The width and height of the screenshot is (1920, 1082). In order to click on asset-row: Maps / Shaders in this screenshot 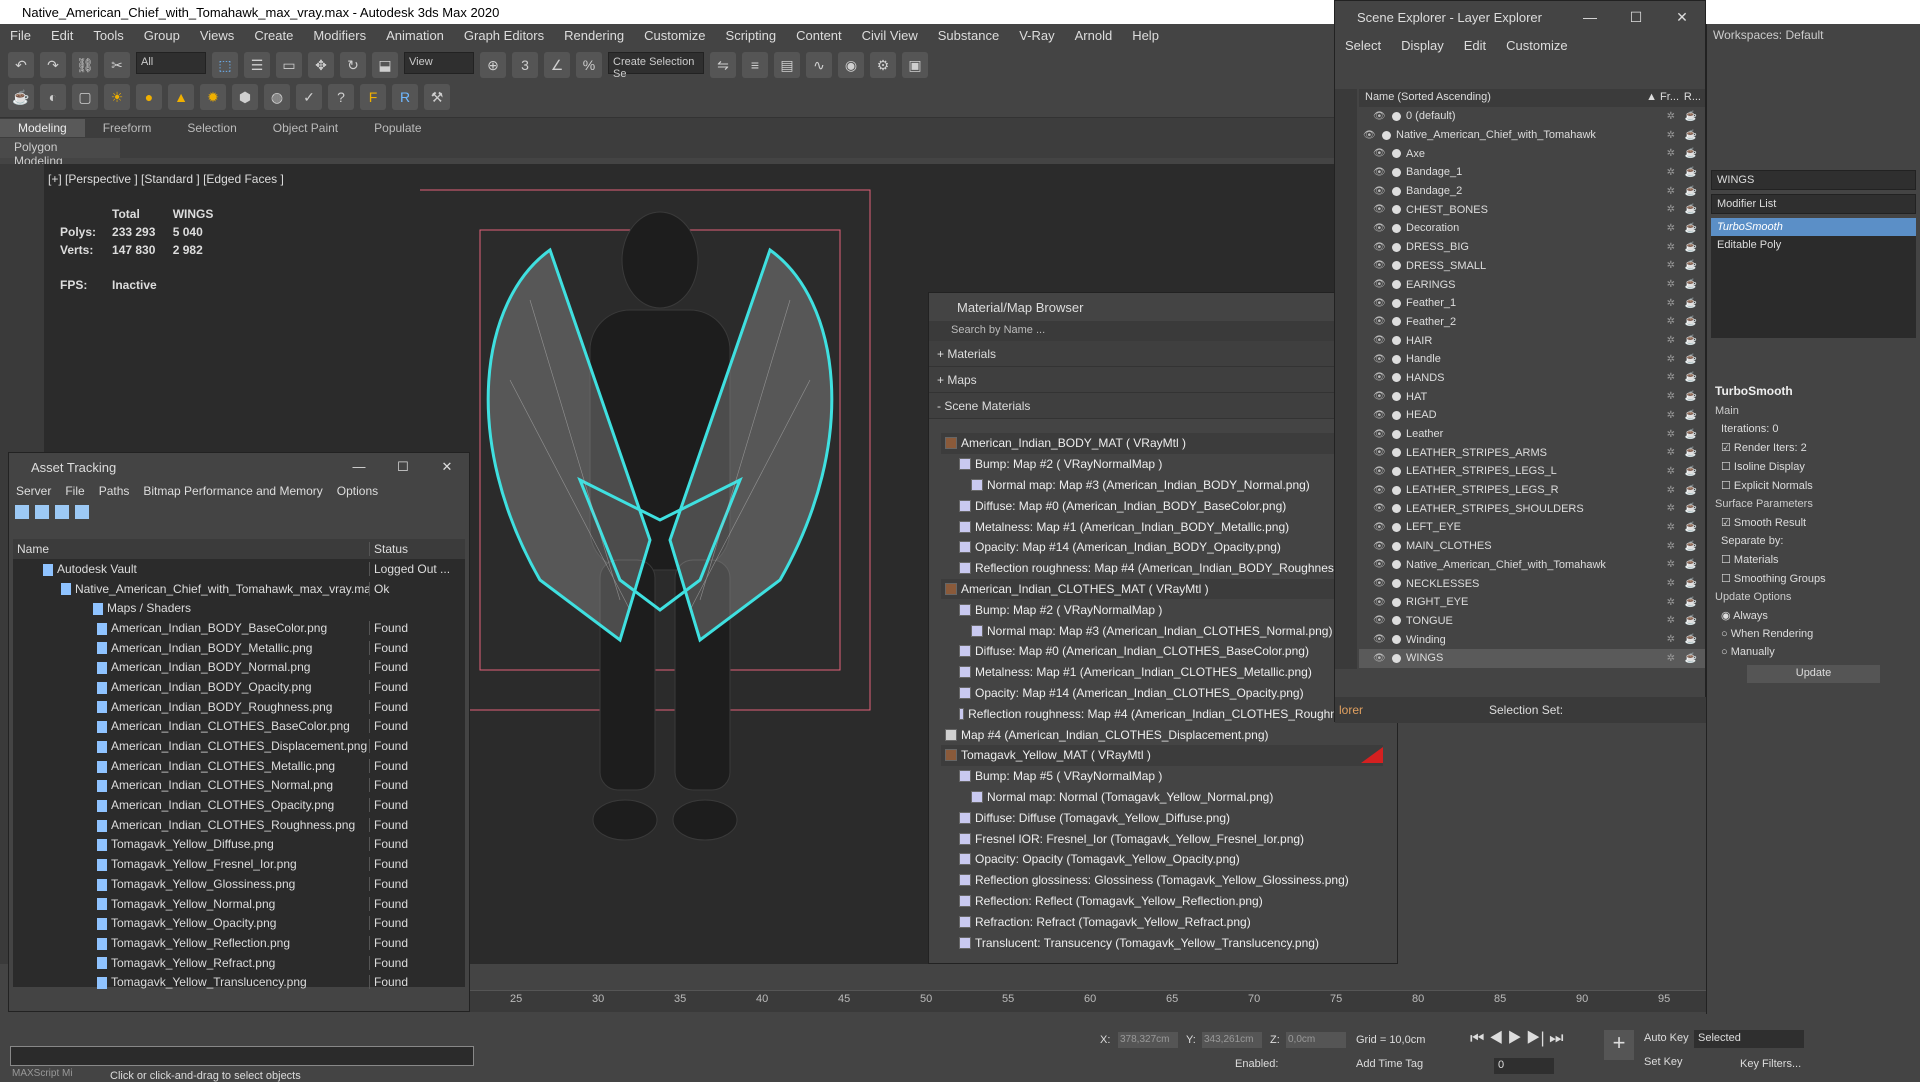, I will do `click(239, 608)`.